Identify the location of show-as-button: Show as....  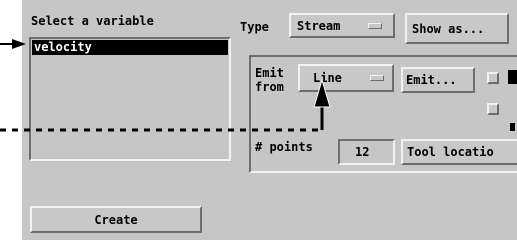
(457, 28).